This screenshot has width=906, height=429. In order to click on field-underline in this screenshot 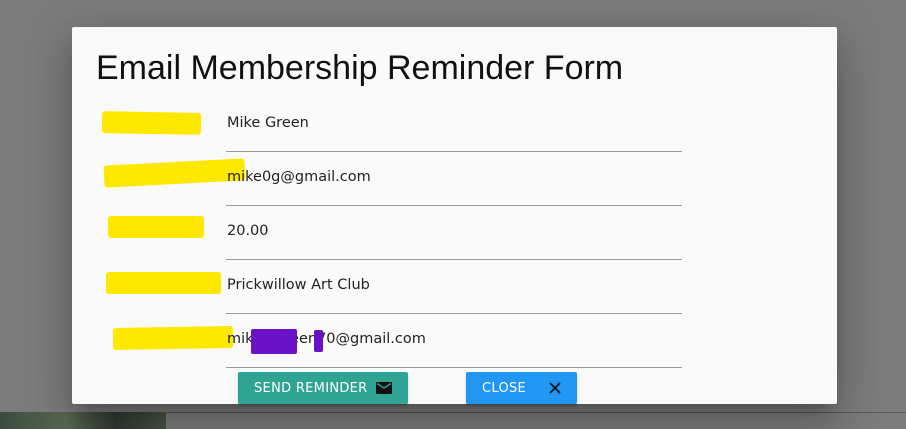, I will do `click(454, 367)`.